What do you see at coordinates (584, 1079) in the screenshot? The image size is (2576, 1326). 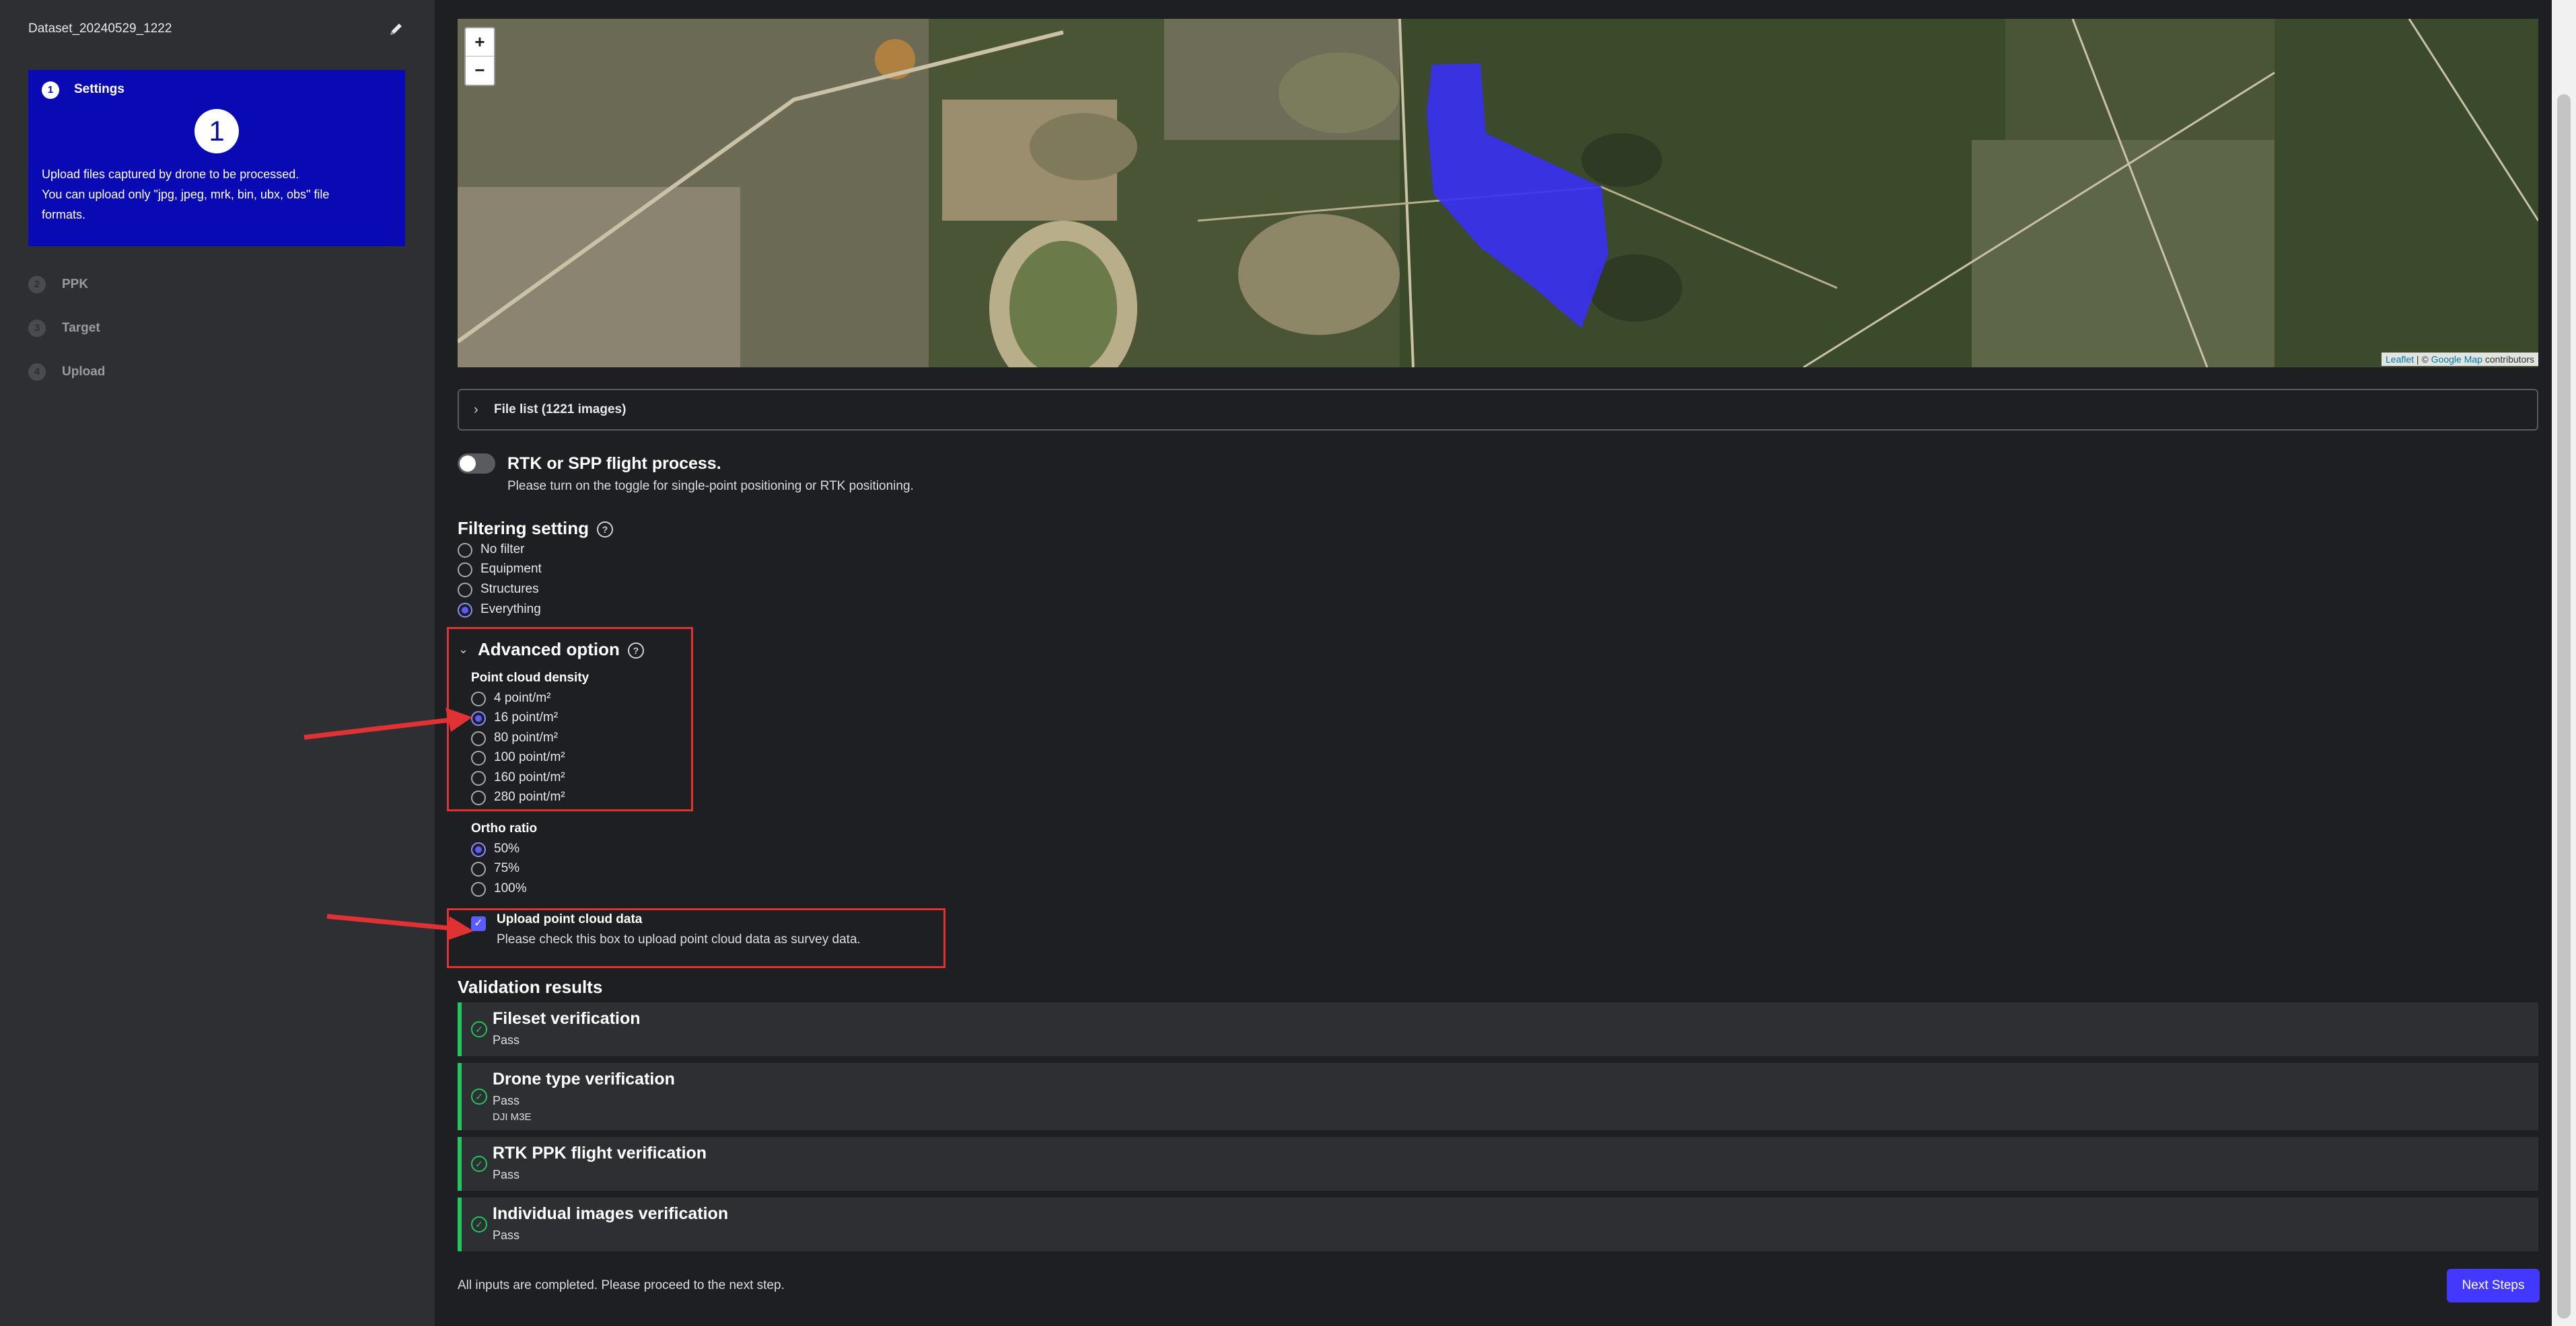 I see `validation-item-title: Drone type verification` at bounding box center [584, 1079].